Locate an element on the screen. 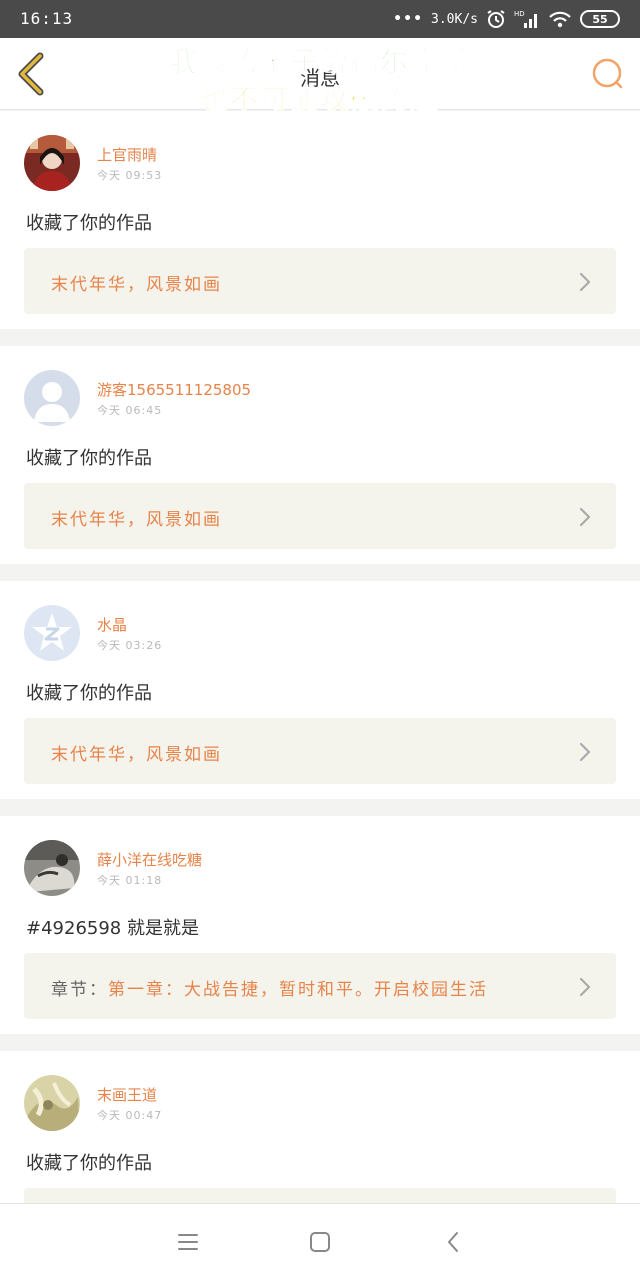 The image size is (640, 1280). status-icons: ••• 3.0K/s HD 55 is located at coordinates (506, 19).